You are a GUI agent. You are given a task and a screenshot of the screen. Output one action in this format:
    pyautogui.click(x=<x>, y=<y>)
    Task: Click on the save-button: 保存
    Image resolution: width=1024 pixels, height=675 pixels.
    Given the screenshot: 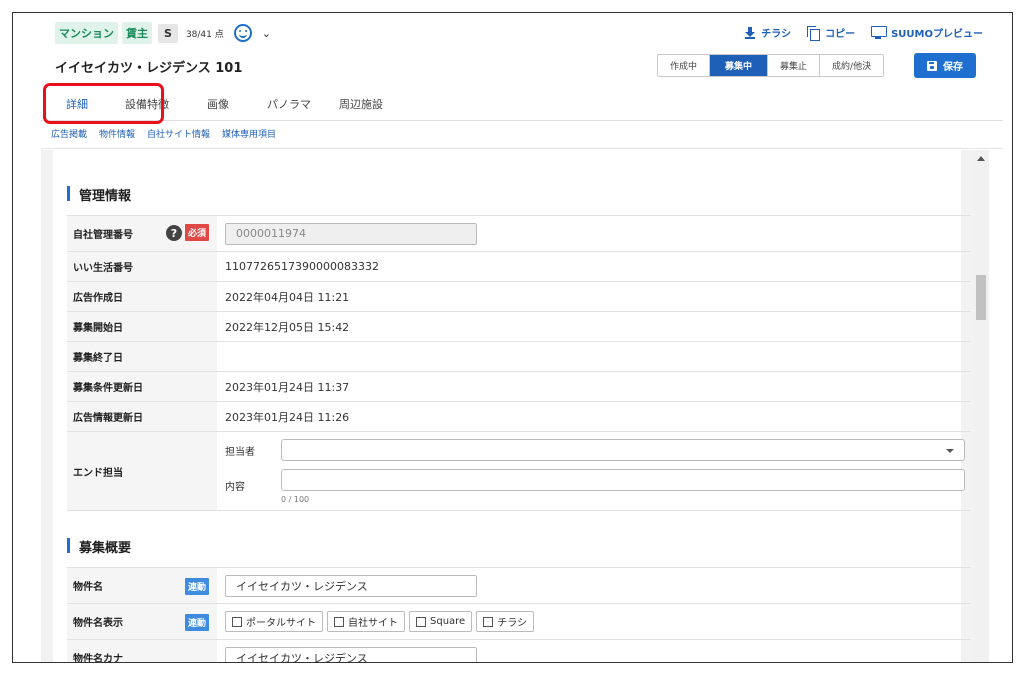 What is the action you would take?
    pyautogui.click(x=945, y=65)
    